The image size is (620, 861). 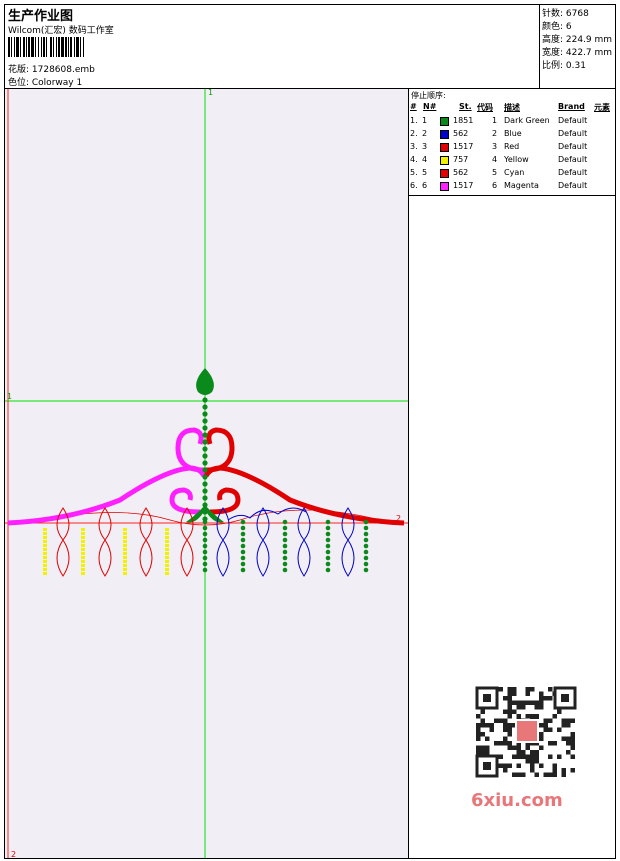 I want to click on guide-label-h1: 1, so click(x=9, y=396).